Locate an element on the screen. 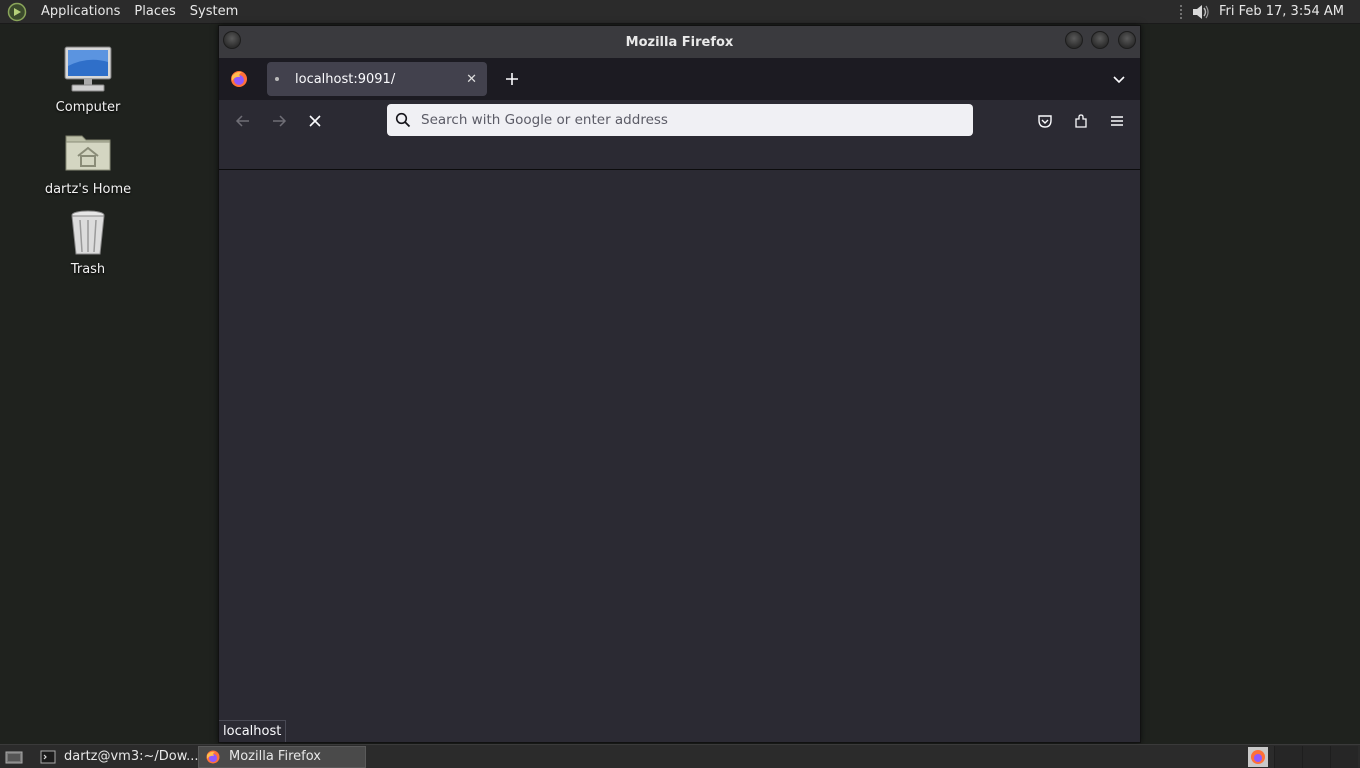 This screenshot has height=768, width=1360. status-panel: localhost is located at coordinates (253, 731).